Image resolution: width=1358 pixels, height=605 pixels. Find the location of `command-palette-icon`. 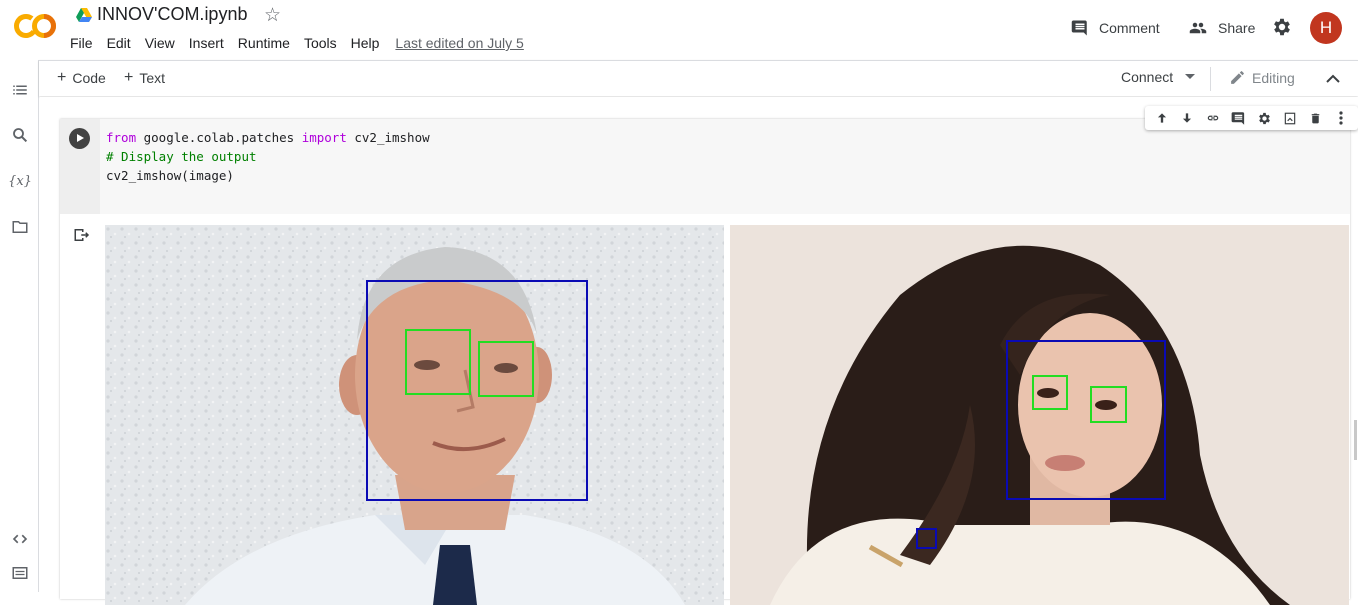

command-palette-icon is located at coordinates (20, 573).